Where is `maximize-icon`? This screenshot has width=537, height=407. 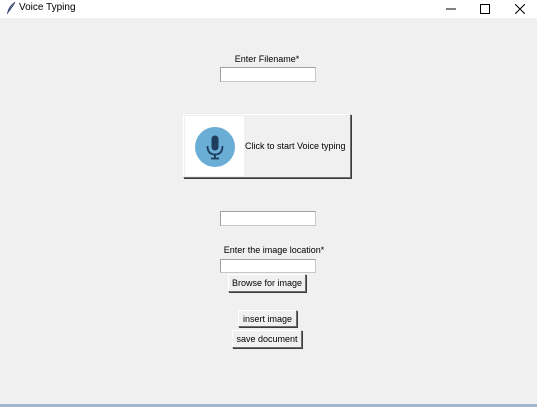 maximize-icon is located at coordinates (485, 9).